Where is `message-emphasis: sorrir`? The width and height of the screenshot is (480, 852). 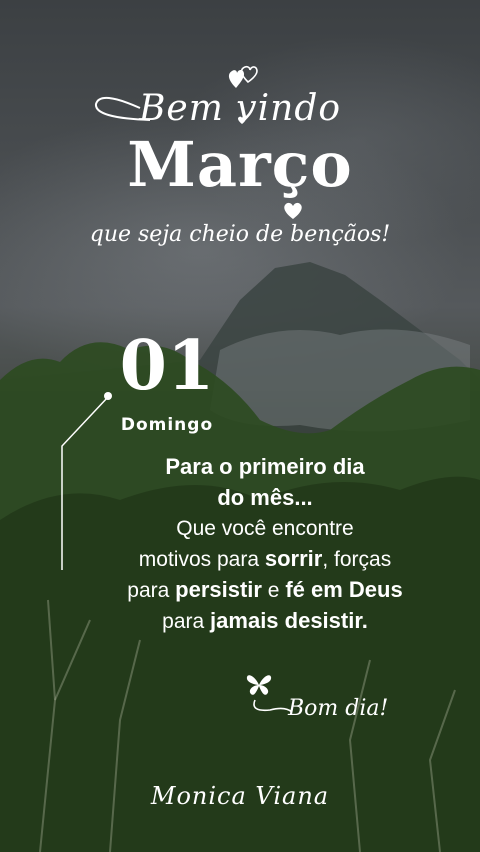 message-emphasis: sorrir is located at coordinates (293, 558).